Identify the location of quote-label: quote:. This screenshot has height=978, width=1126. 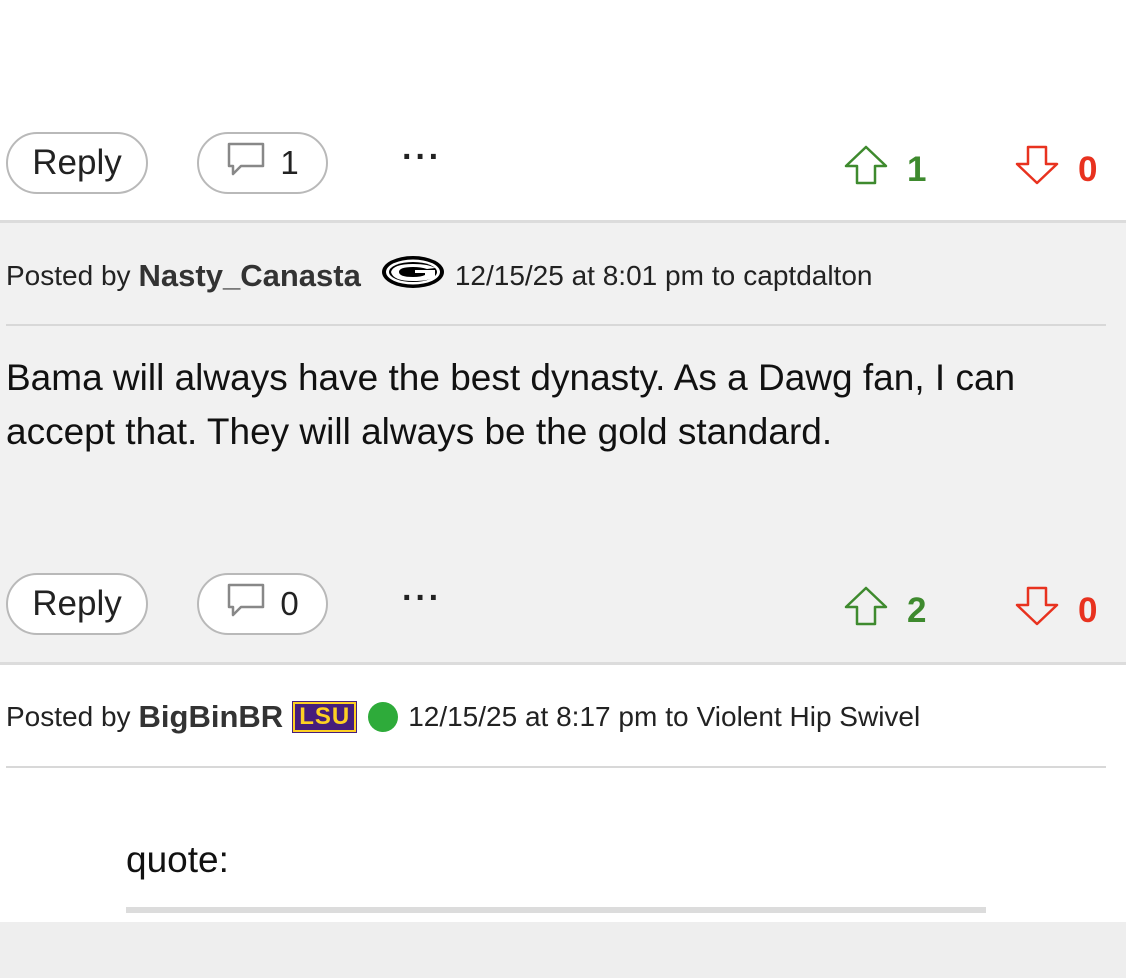
(177, 859).